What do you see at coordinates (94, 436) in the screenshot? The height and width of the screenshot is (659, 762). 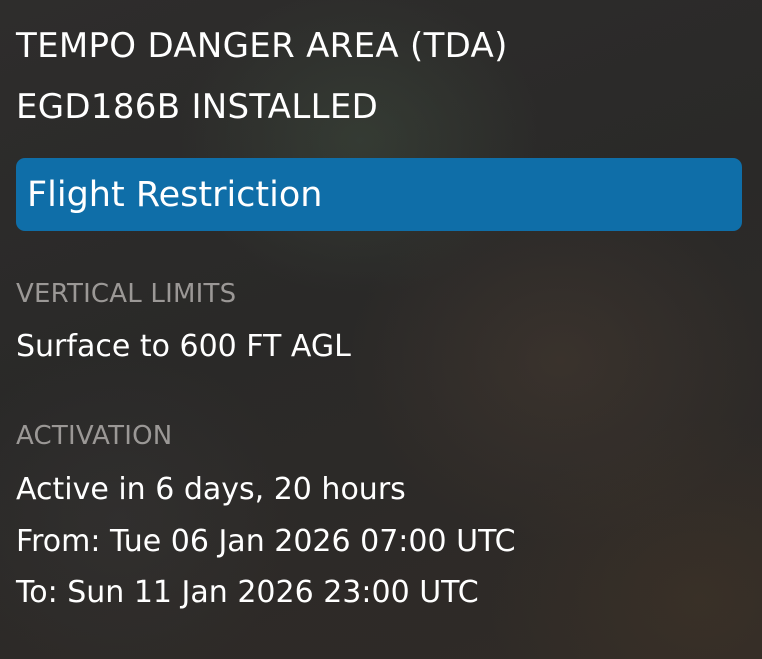 I see `activation-heading: ACTIVATION` at bounding box center [94, 436].